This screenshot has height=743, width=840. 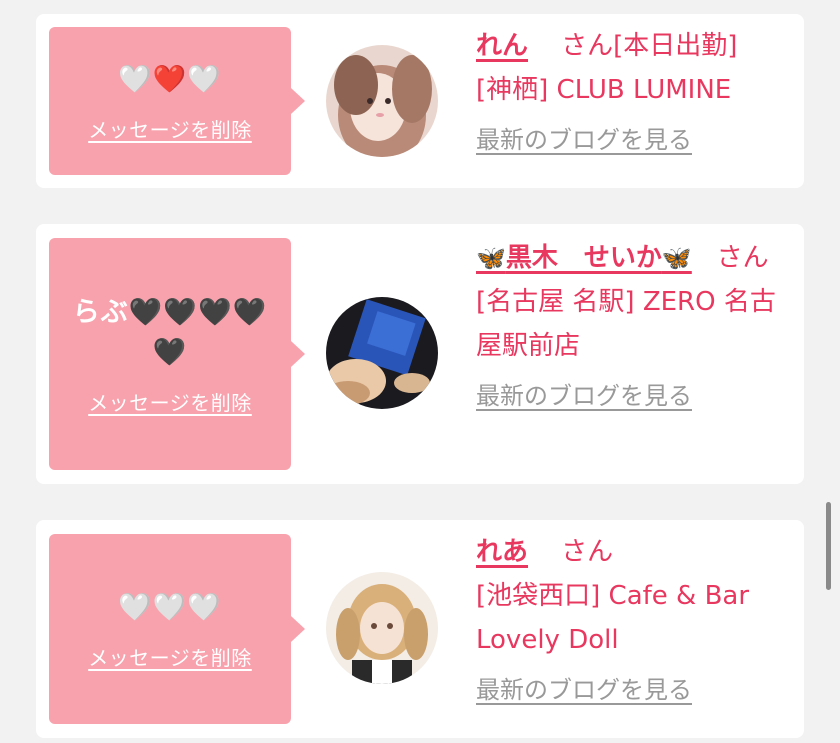 I want to click on cast-name-link: 🦋黒木 せいか🦋, so click(x=584, y=258).